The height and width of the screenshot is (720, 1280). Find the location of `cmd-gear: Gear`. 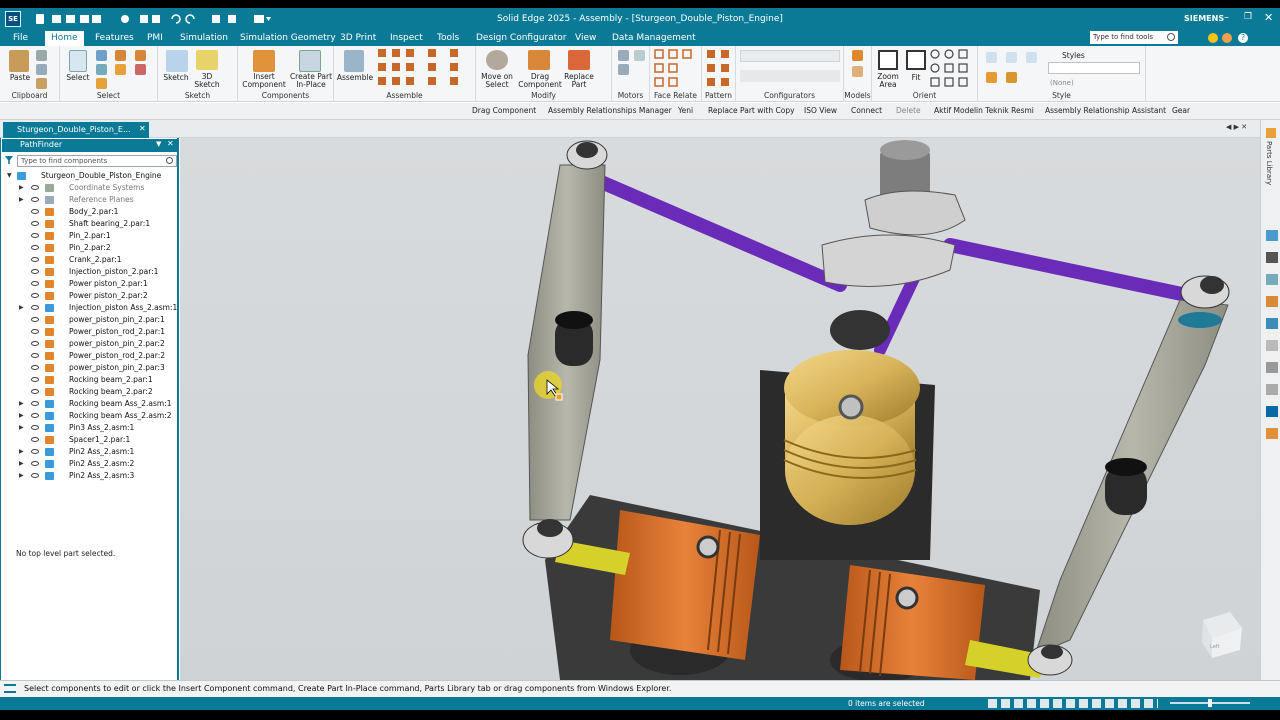

cmd-gear: Gear is located at coordinates (1181, 110).